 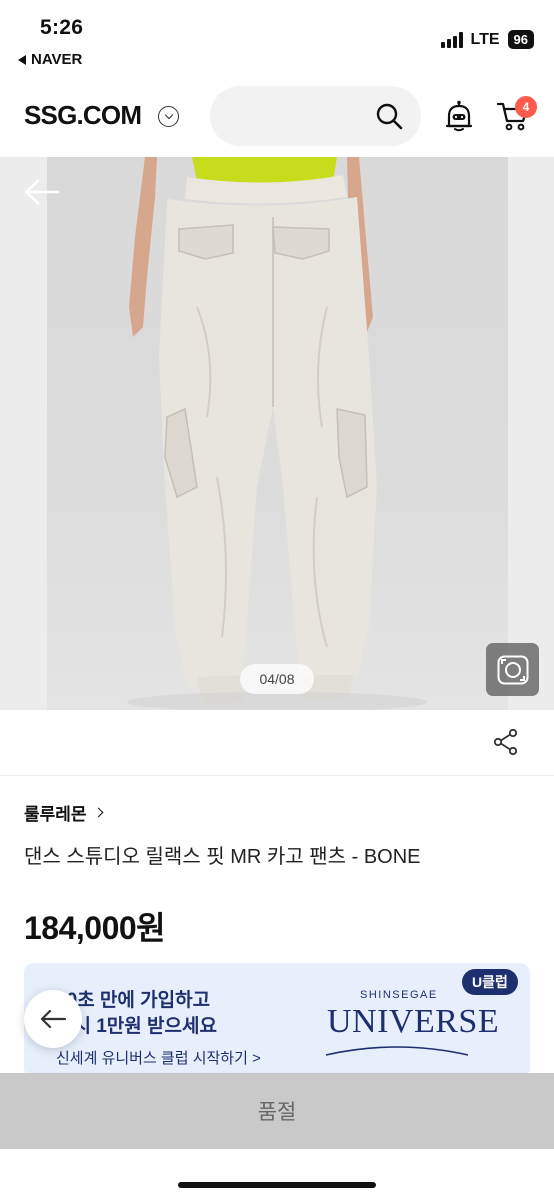 I want to click on floating-back-button, so click(x=53, y=1019).